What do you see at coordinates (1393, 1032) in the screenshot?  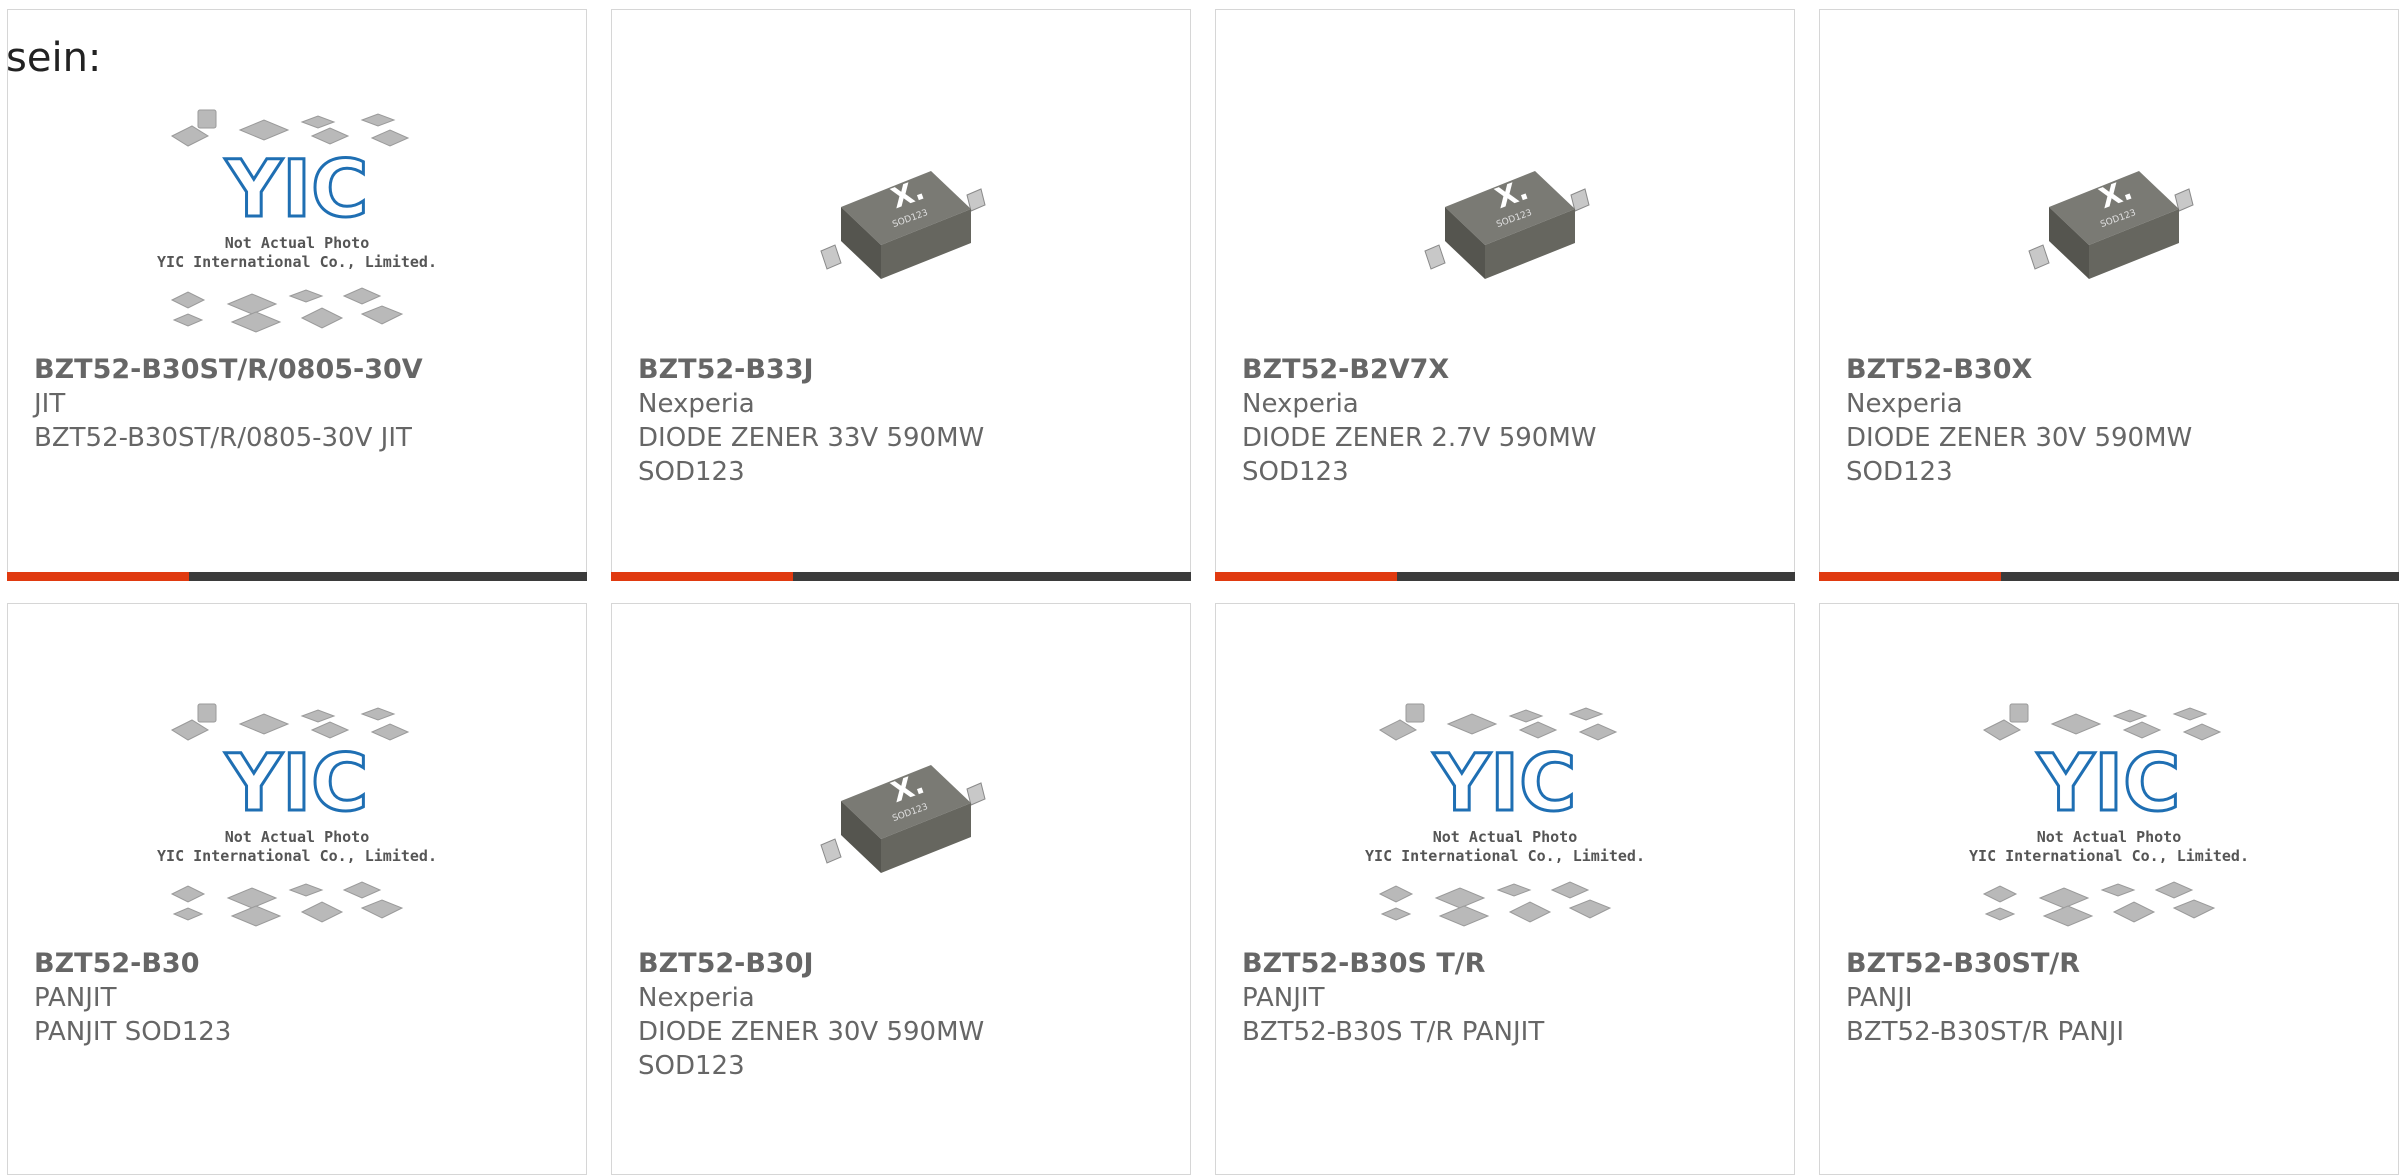 I see `description: BZT52-B30S T/R PANJIT` at bounding box center [1393, 1032].